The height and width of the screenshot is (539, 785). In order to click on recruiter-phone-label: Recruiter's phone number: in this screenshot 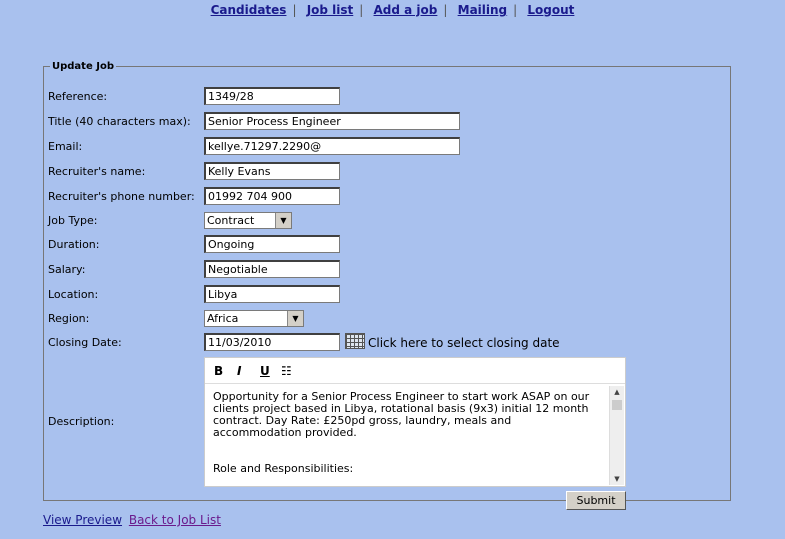, I will do `click(121, 196)`.